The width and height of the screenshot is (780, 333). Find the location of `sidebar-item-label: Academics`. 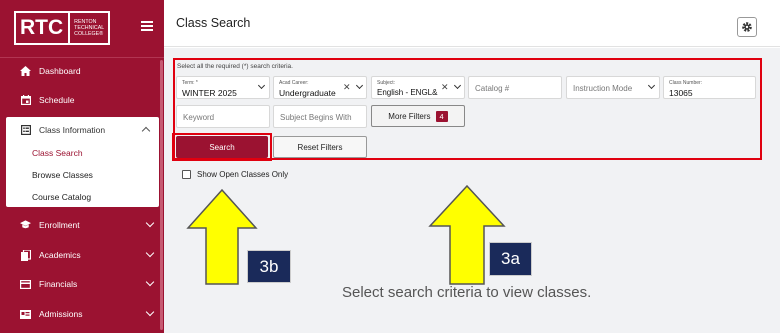

sidebar-item-label: Academics is located at coordinates (60, 255).